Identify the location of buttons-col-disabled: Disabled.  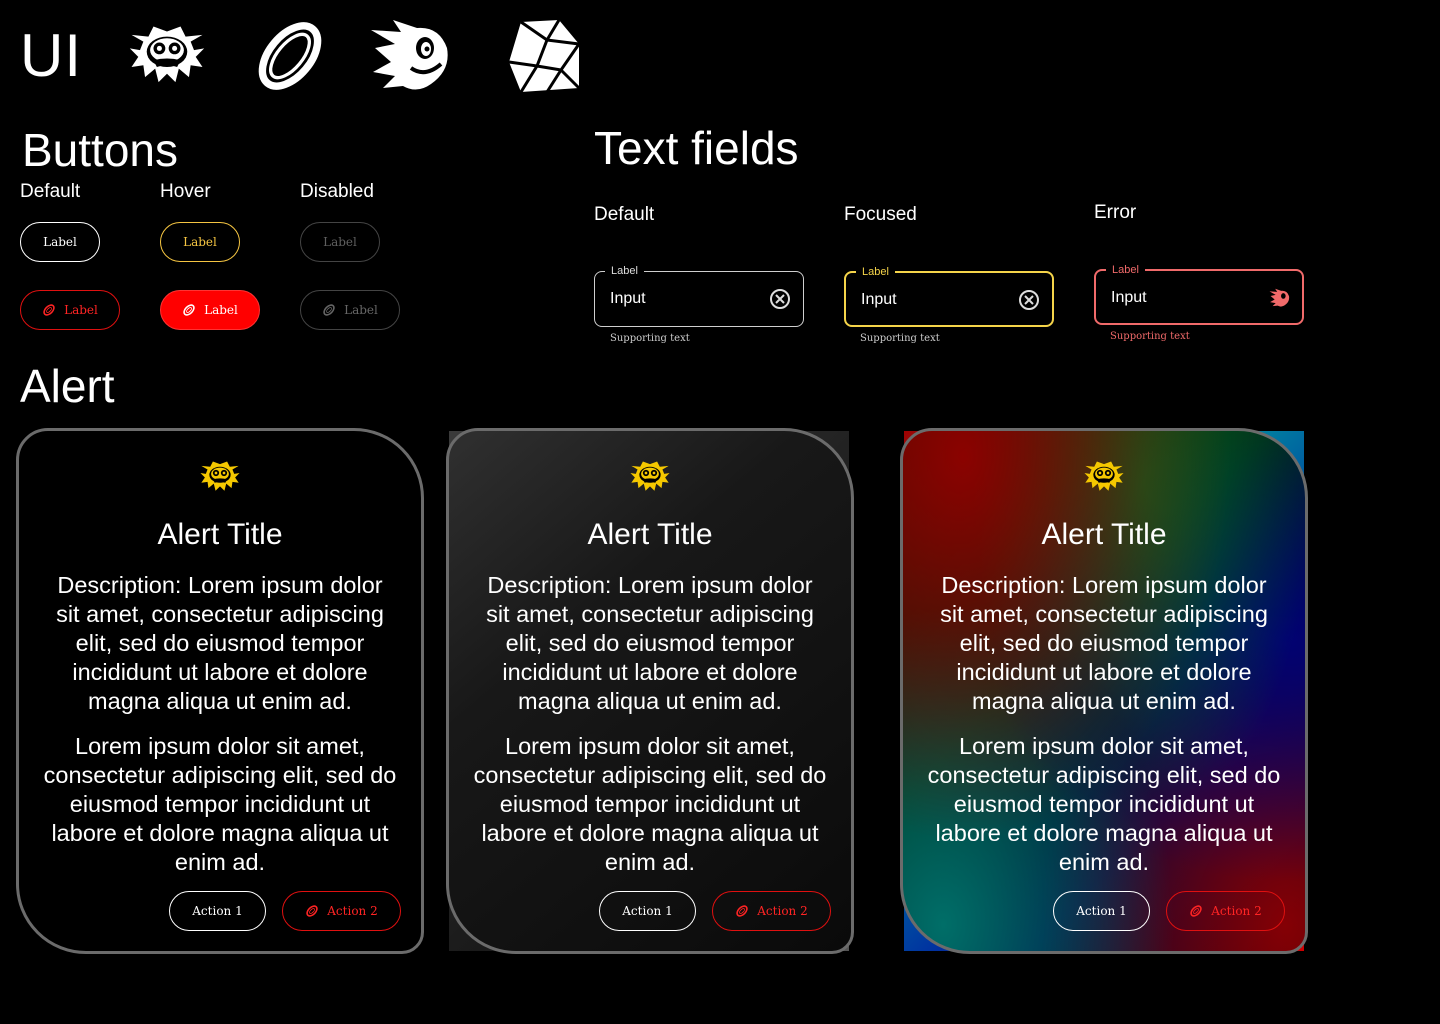
(337, 191).